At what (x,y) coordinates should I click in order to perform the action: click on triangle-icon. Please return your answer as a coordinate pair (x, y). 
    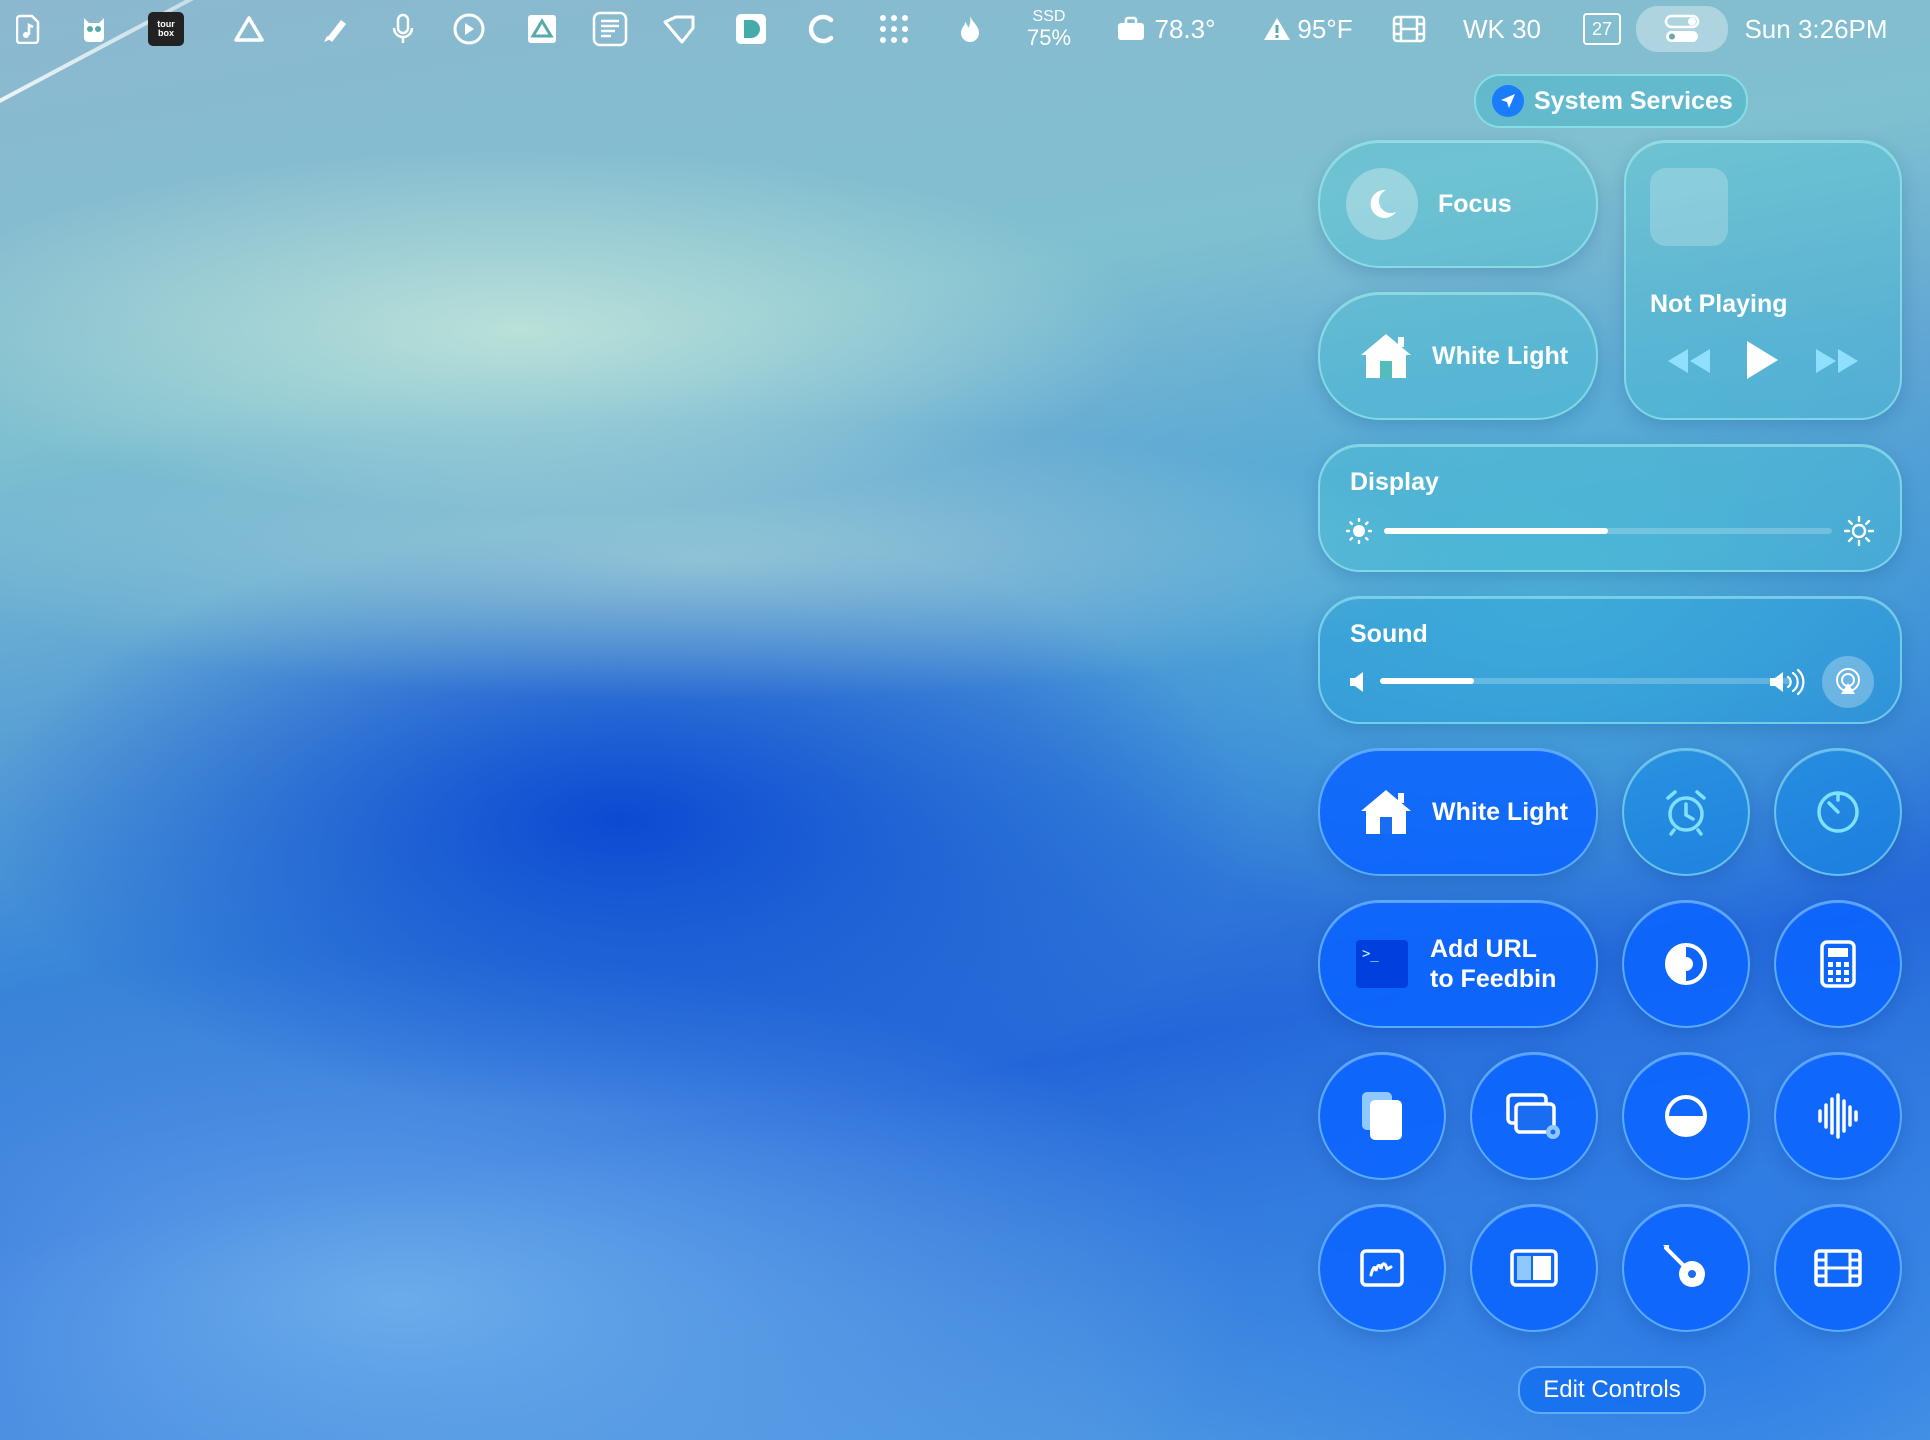
    Looking at the image, I should click on (249, 29).